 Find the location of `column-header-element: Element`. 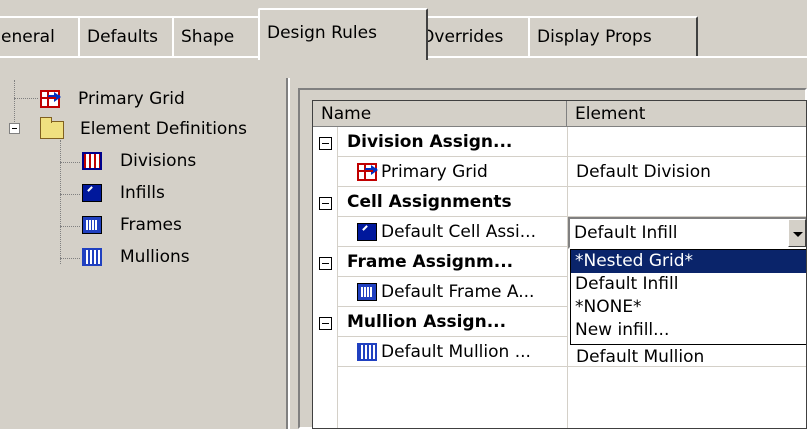

column-header-element: Element is located at coordinates (686, 114).